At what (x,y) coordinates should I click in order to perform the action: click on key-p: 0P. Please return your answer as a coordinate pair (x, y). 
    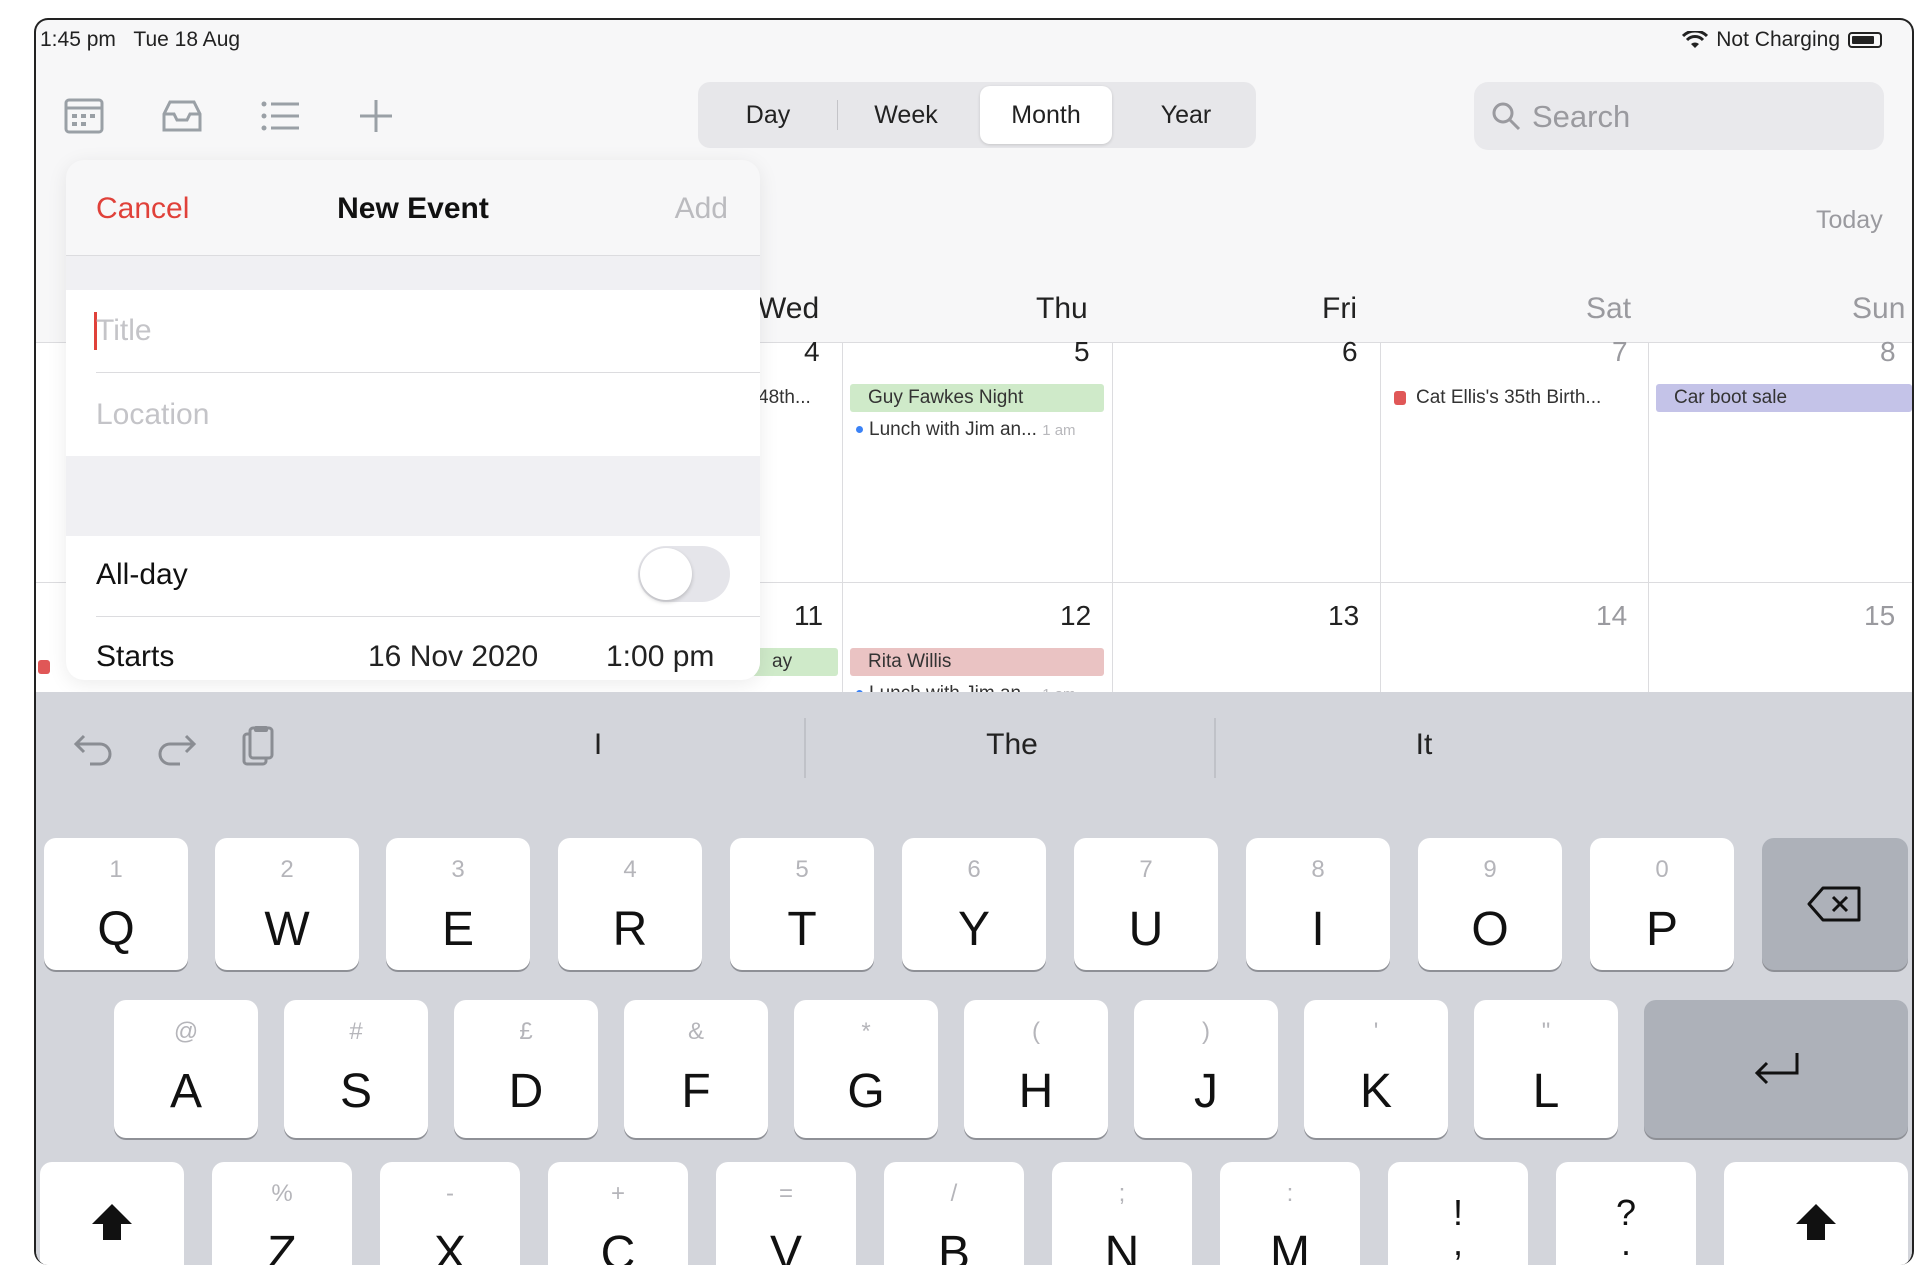
    Looking at the image, I should click on (1662, 904).